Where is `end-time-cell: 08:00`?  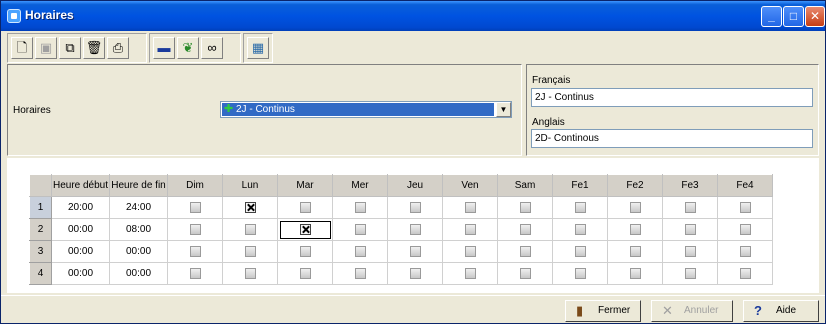
end-time-cell: 08:00 is located at coordinates (138, 229).